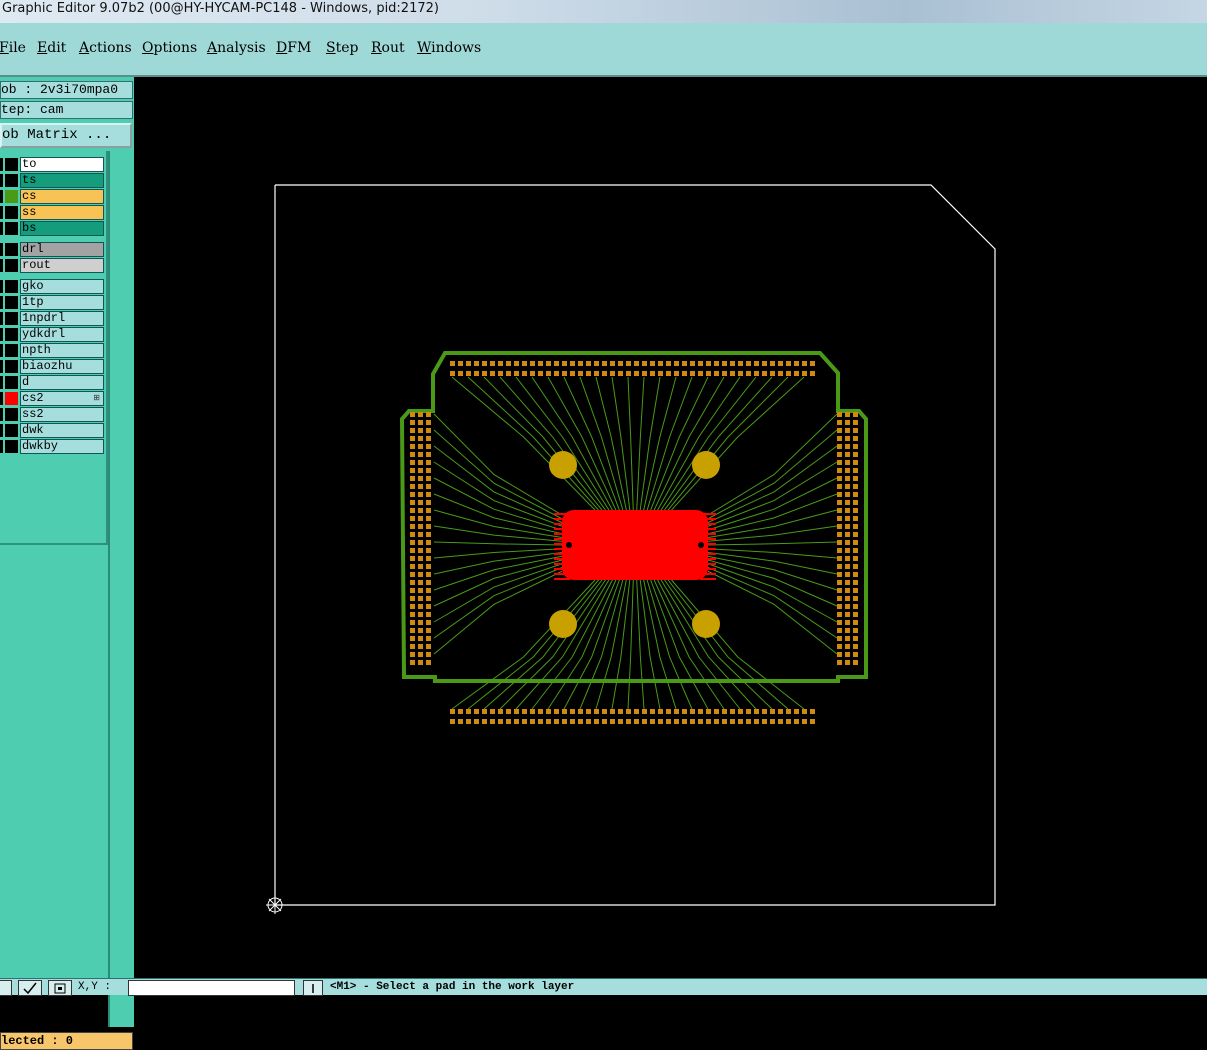 This screenshot has width=1207, height=1050. Describe the element at coordinates (52, 164) in the screenshot. I see `layer-row-to: to` at that location.